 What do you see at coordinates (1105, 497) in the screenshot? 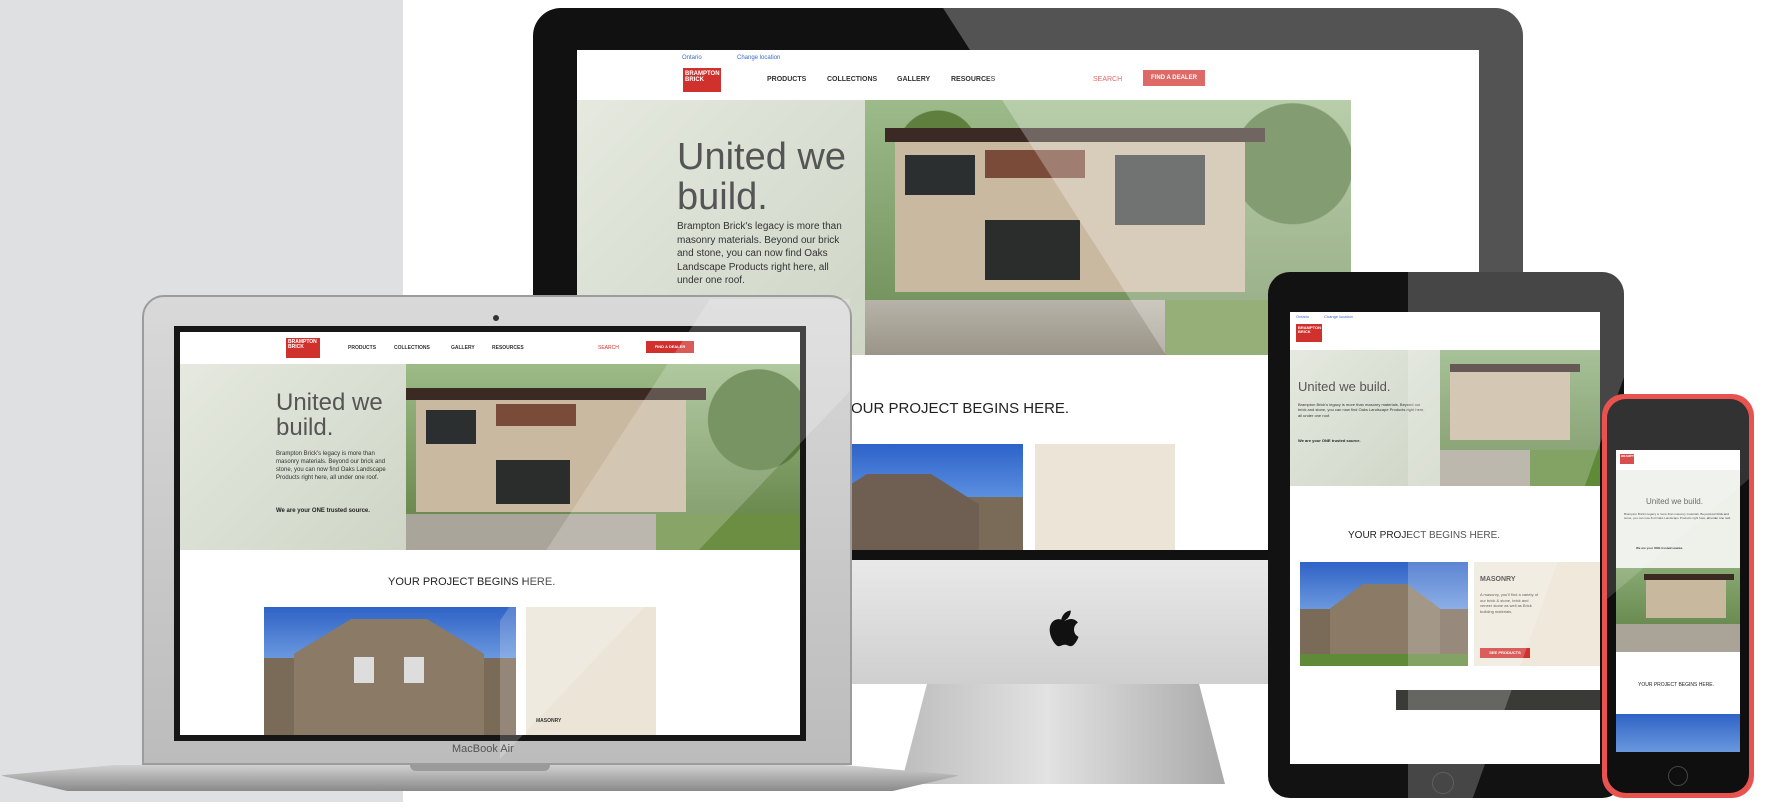
I see `project-image-right` at bounding box center [1105, 497].